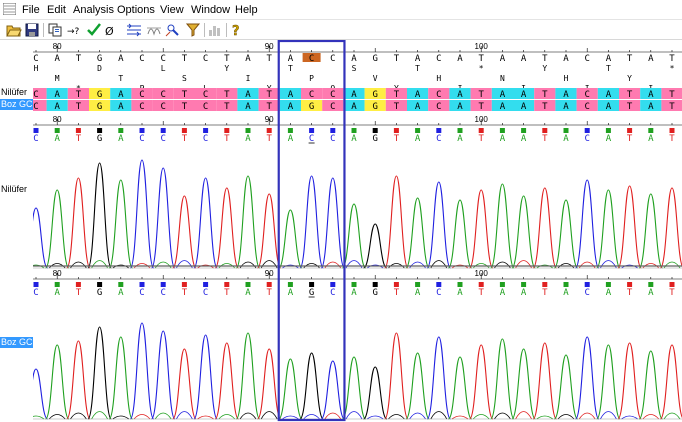 The image size is (682, 422). What do you see at coordinates (651, 139) in the screenshot?
I see `nilufer-trace-call: A` at bounding box center [651, 139].